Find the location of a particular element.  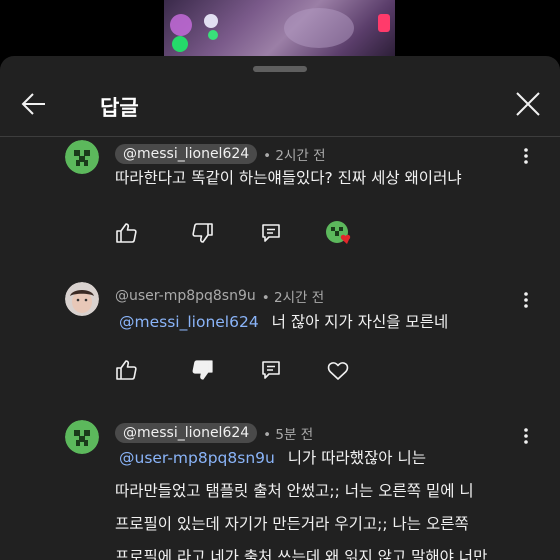

video-player-area is located at coordinates (280, 28).